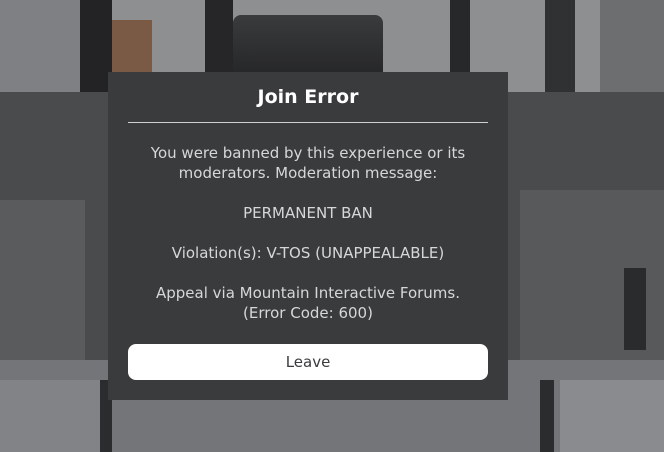 The image size is (664, 452). I want to click on violation-text: Violation(s): V-TOS (UNAPPEALABLE), so click(308, 253).